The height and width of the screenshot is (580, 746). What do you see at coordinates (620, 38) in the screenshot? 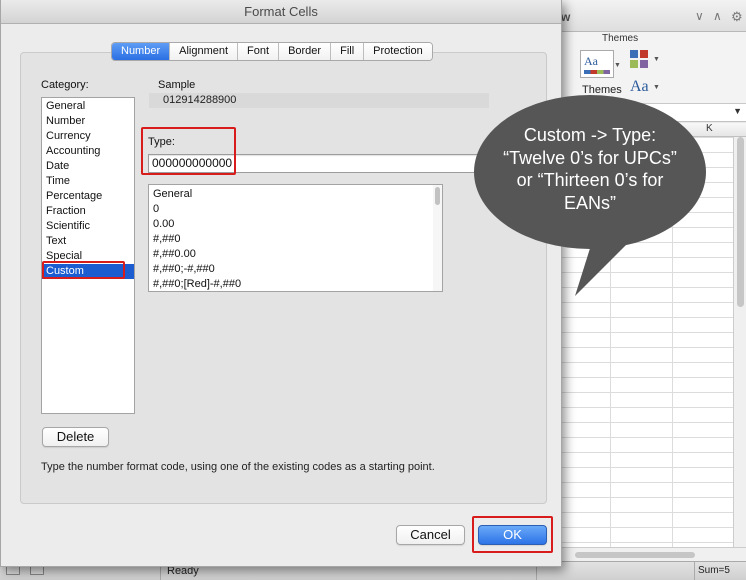
I see `themes-group-label: Themes` at bounding box center [620, 38].